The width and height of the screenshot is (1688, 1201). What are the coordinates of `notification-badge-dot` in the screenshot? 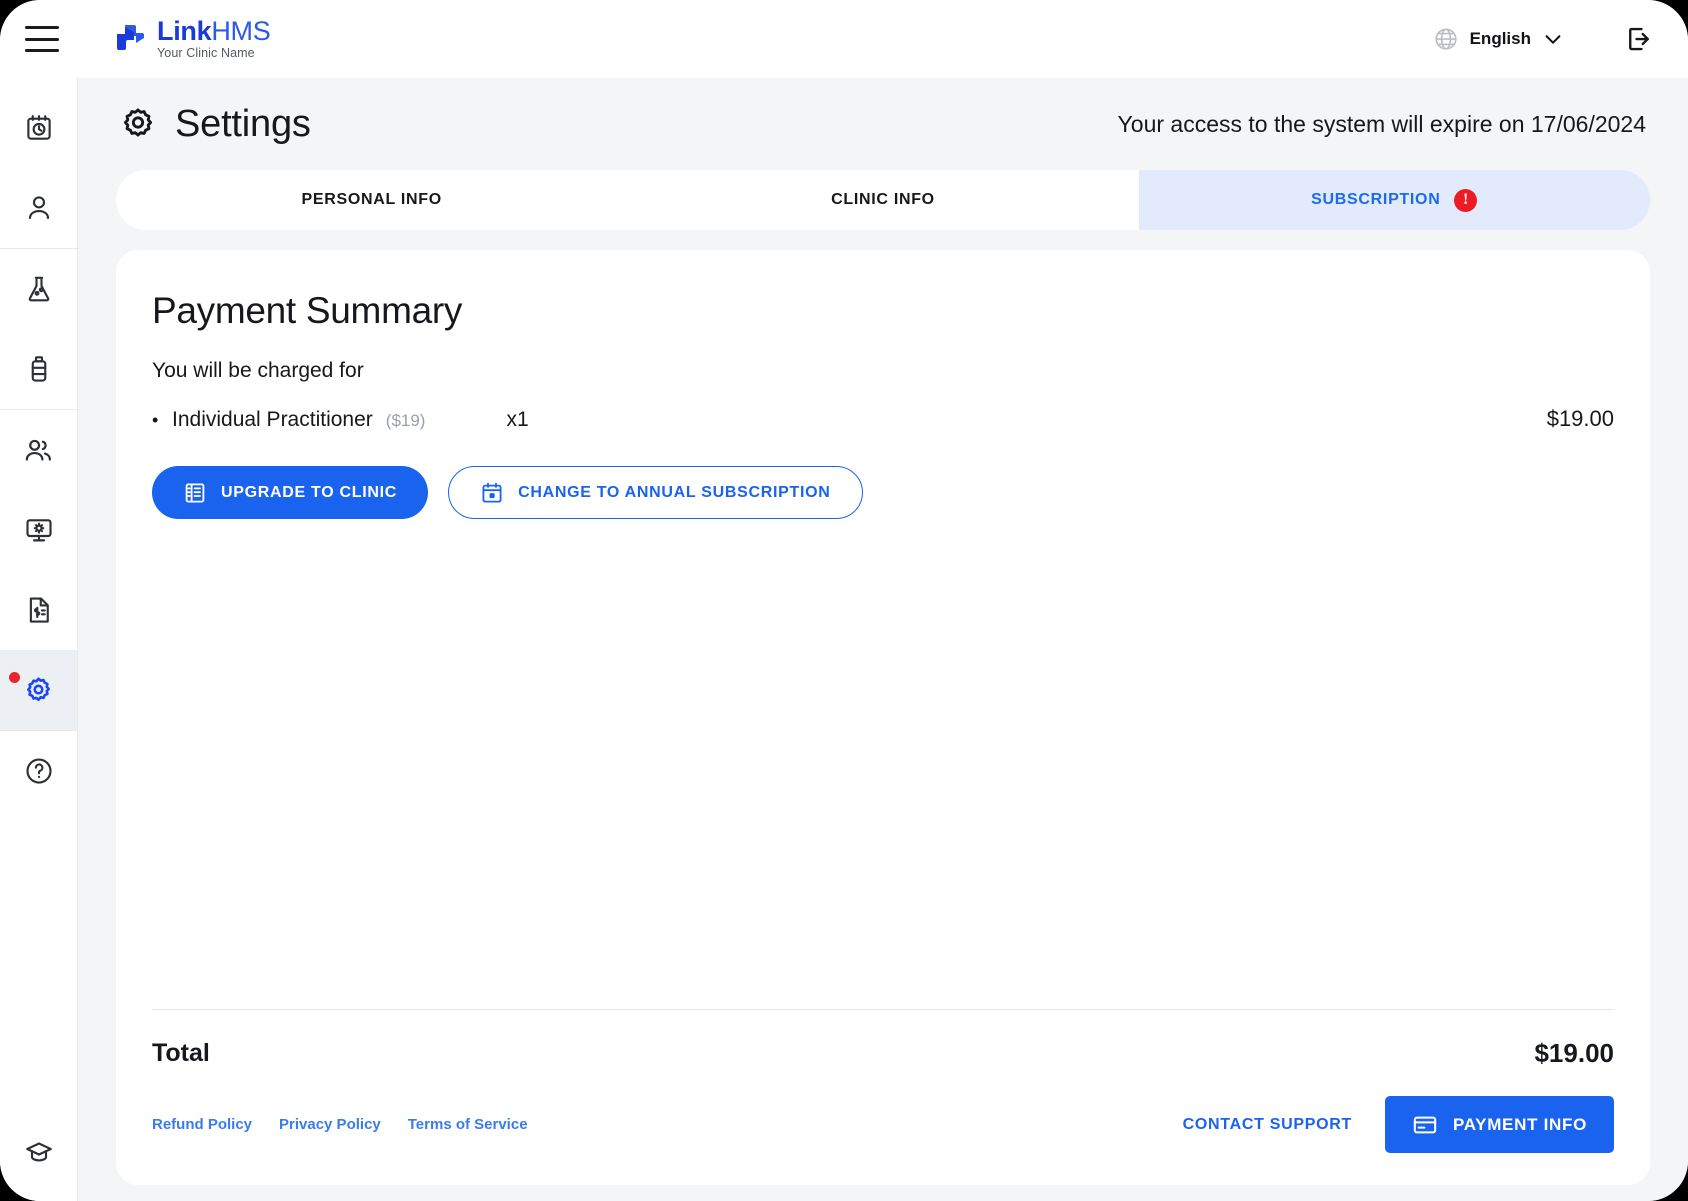 It's located at (14, 677).